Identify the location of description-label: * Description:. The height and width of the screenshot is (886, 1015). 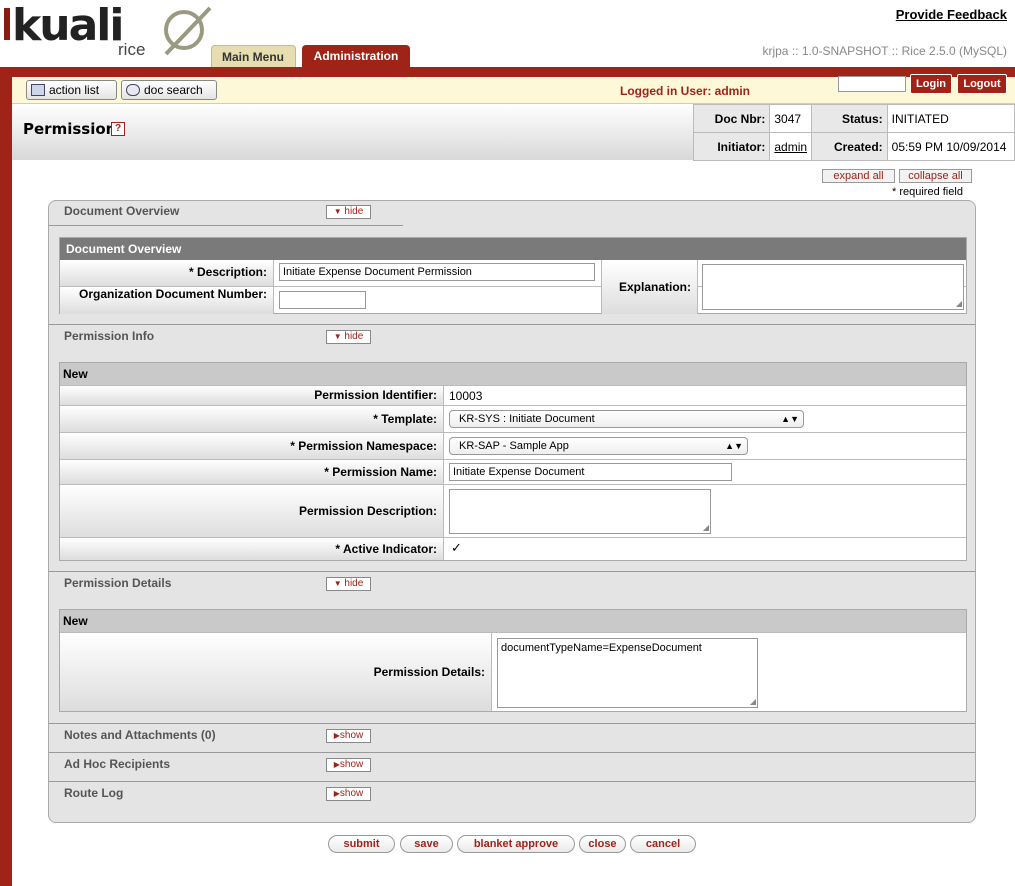
(167, 273).